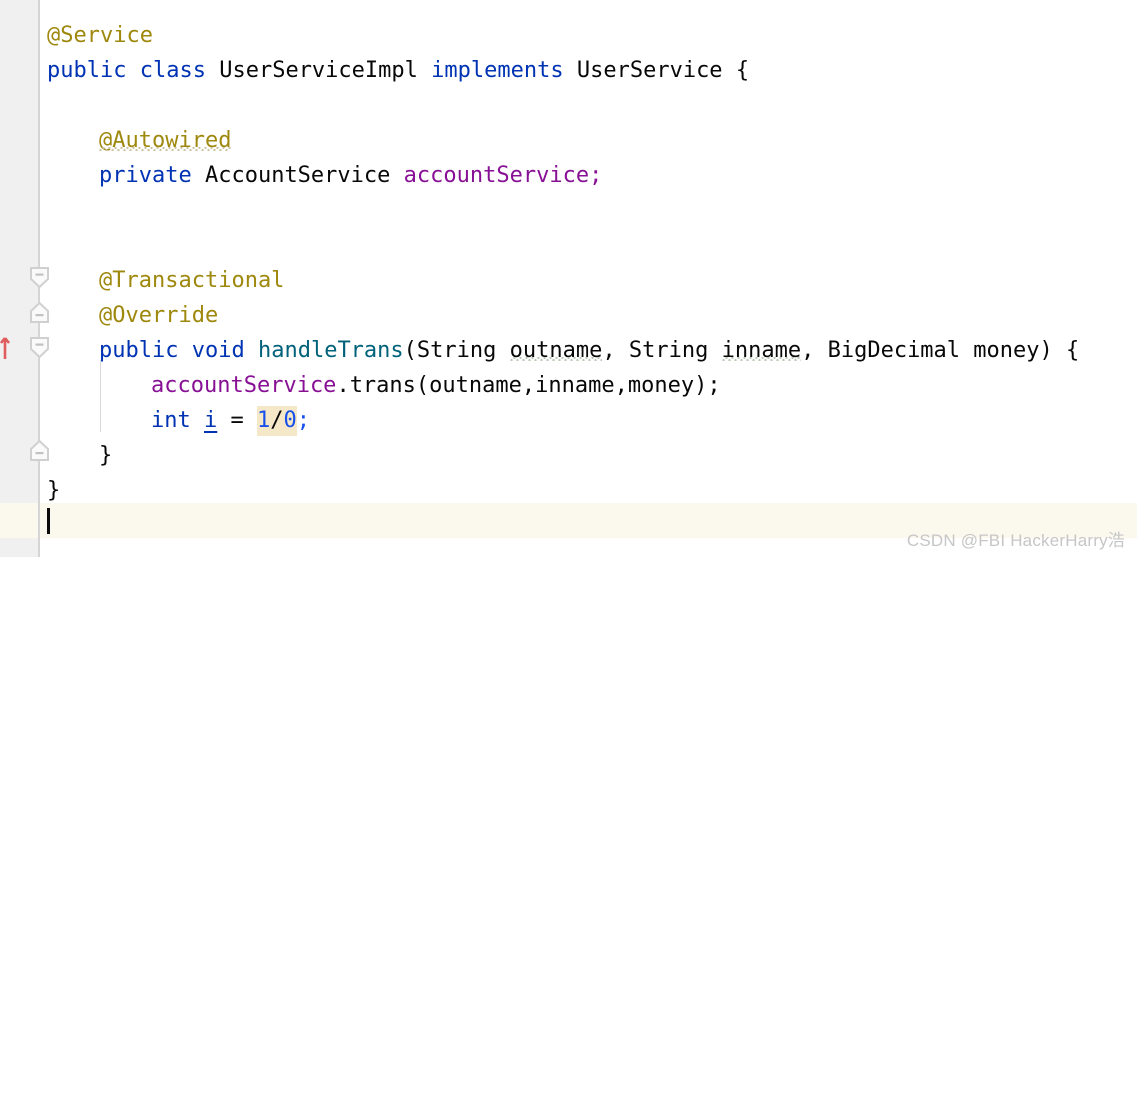 This screenshot has width=1137, height=1114. I want to click on code-line: @Override, so click(158, 315).